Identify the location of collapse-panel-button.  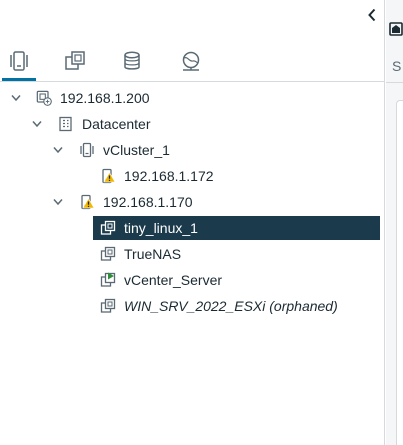
(372, 15).